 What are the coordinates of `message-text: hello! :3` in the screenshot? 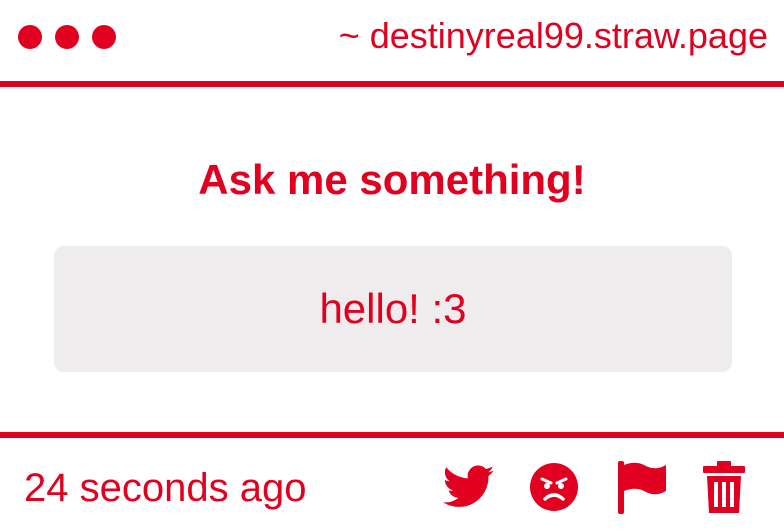 It's located at (393, 308).